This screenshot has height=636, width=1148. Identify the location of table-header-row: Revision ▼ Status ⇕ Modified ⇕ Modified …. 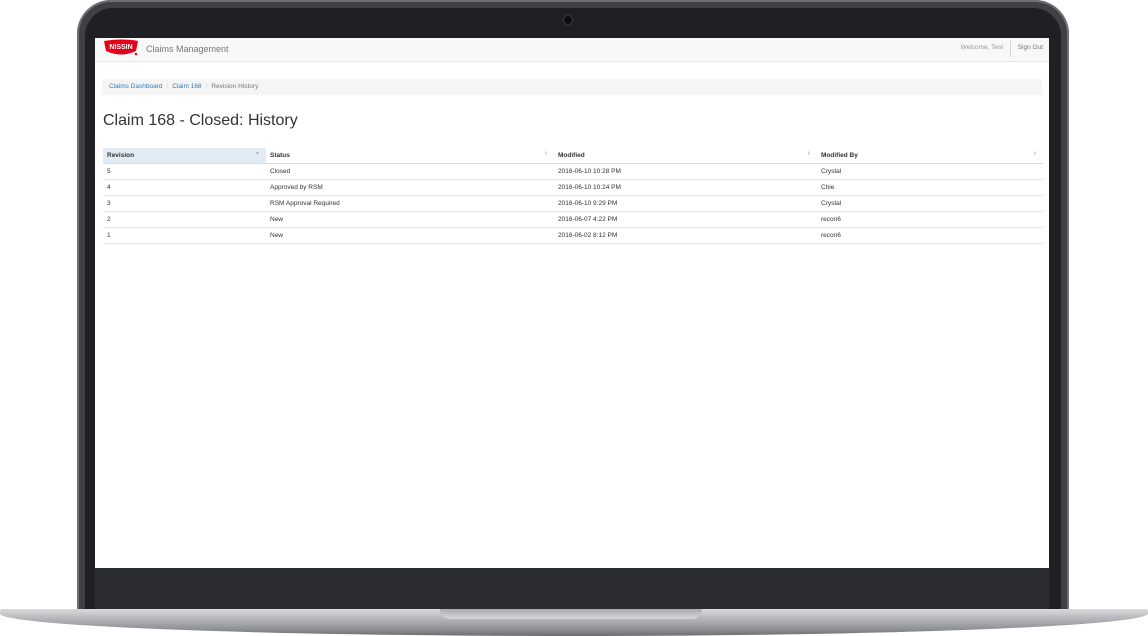
(573, 156).